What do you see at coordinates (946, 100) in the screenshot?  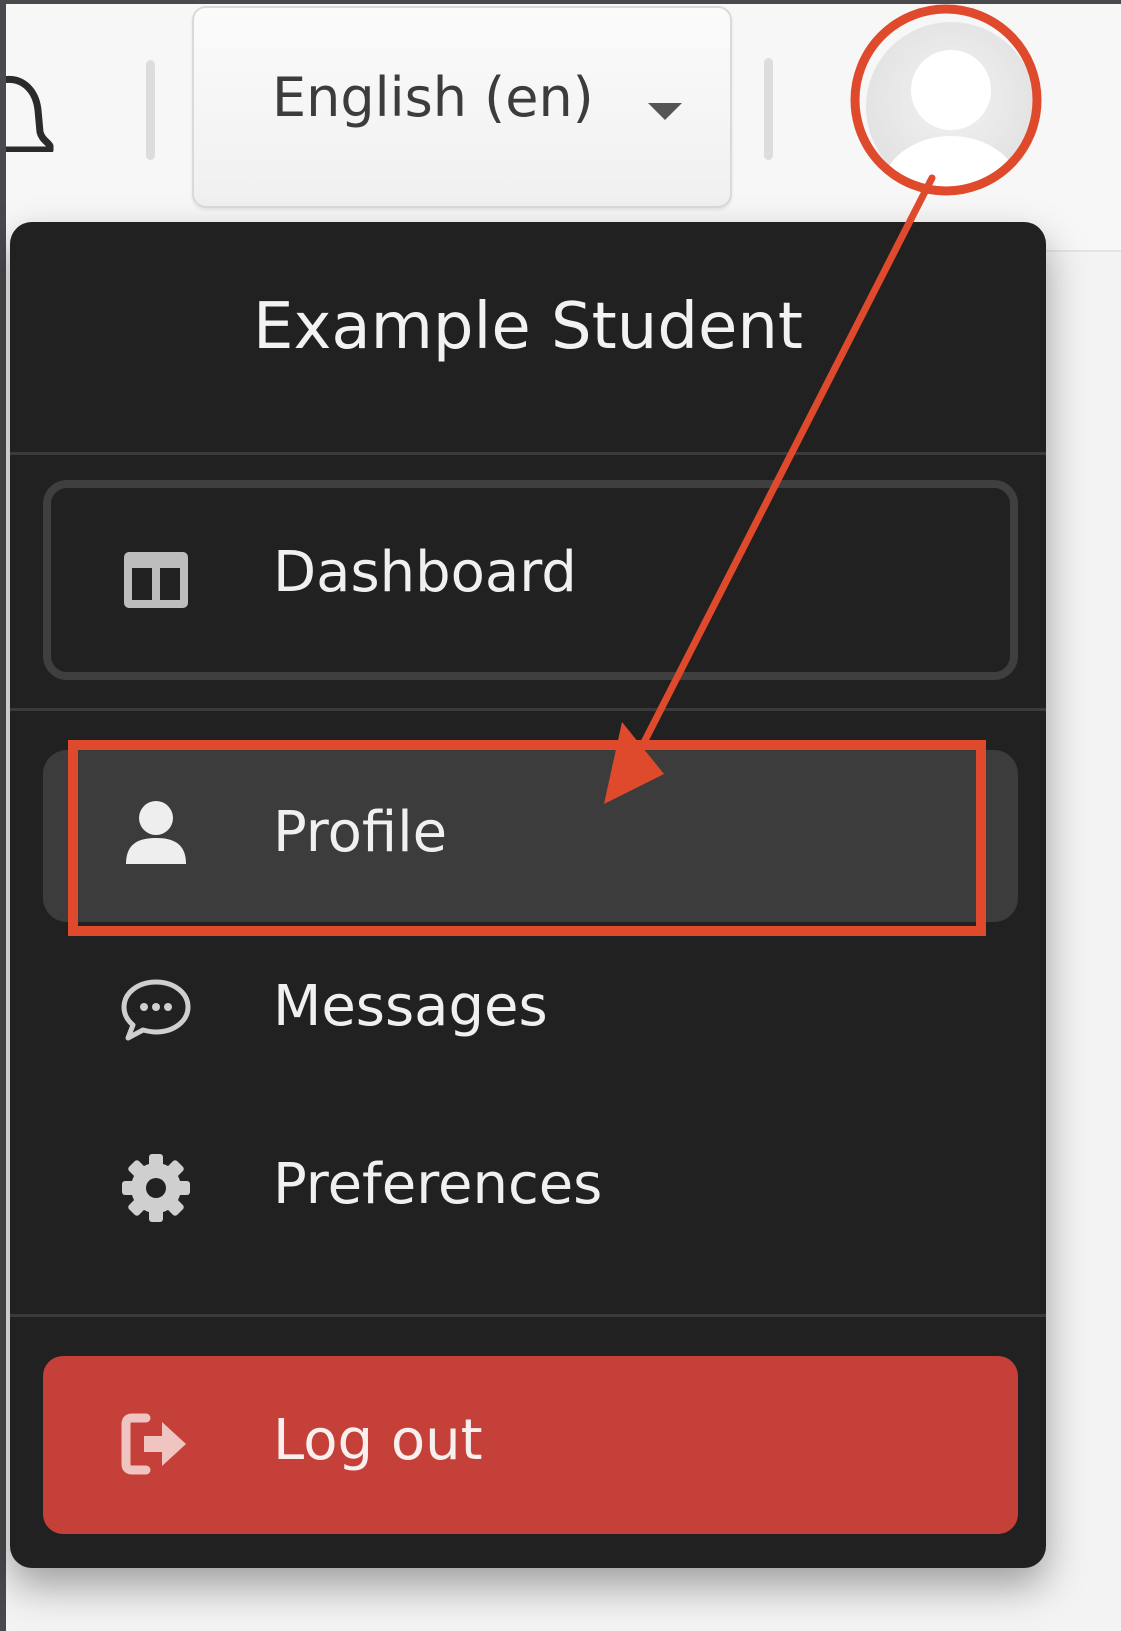 I see `annotation-circle` at bounding box center [946, 100].